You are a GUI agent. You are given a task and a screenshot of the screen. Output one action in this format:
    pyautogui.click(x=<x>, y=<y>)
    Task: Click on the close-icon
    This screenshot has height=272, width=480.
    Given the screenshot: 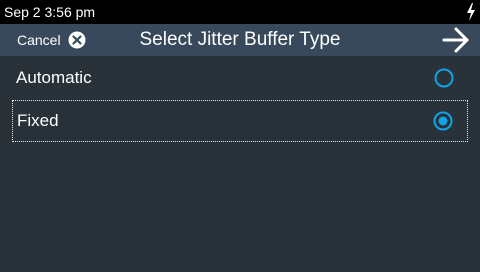 What is the action you would take?
    pyautogui.click(x=77, y=40)
    